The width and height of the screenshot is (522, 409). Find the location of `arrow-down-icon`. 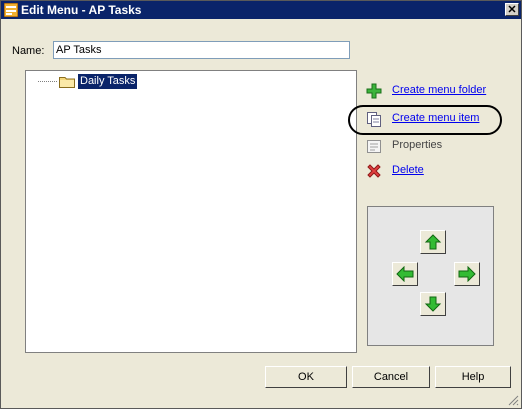

arrow-down-icon is located at coordinates (433, 304).